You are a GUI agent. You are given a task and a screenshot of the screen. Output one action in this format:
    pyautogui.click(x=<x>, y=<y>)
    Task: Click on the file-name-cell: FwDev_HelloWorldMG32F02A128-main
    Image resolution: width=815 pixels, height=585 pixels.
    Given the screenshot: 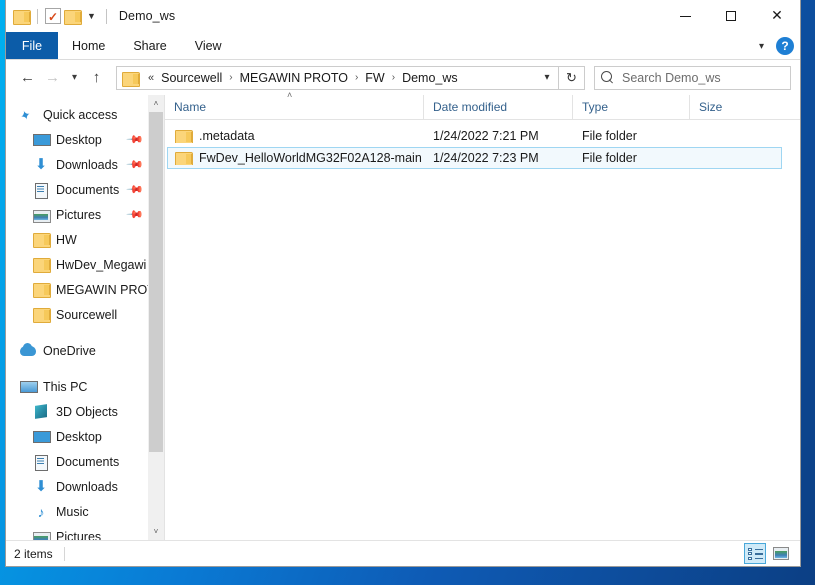 What is the action you would take?
    pyautogui.click(x=298, y=158)
    